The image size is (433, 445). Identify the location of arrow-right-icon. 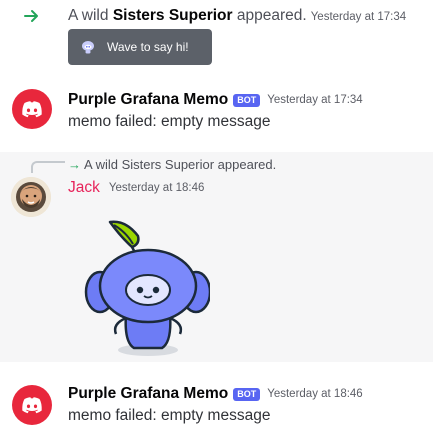
(31, 16).